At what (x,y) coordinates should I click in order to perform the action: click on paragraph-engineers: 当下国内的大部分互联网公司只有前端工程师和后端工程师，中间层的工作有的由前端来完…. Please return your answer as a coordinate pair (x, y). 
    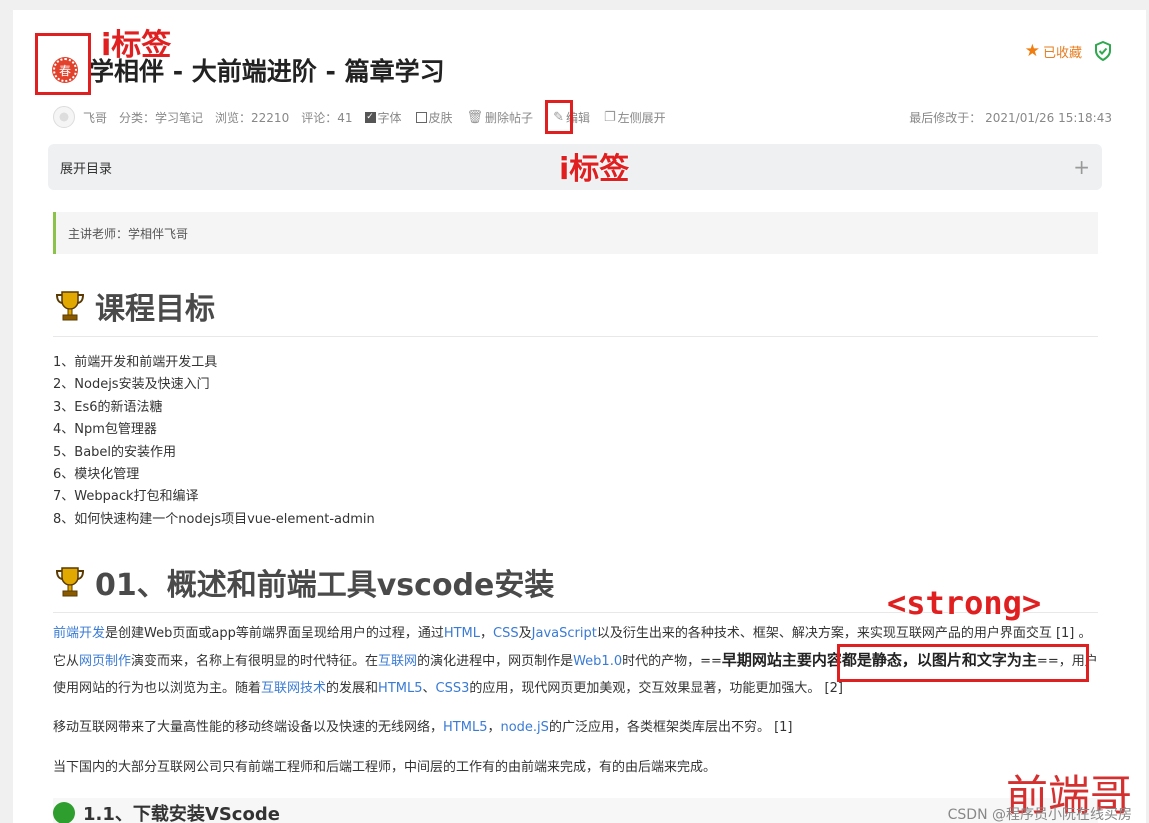
    Looking at the image, I should click on (385, 767).